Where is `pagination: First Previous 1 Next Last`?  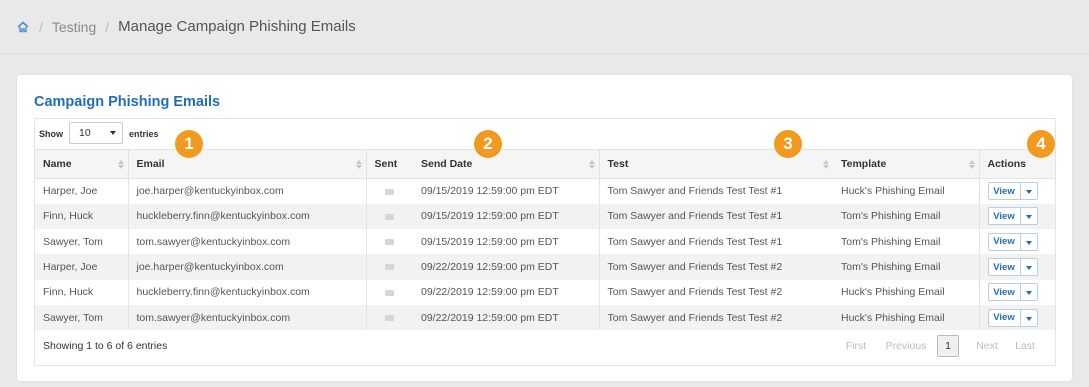
pagination: First Previous 1 Next Last is located at coordinates (941, 346).